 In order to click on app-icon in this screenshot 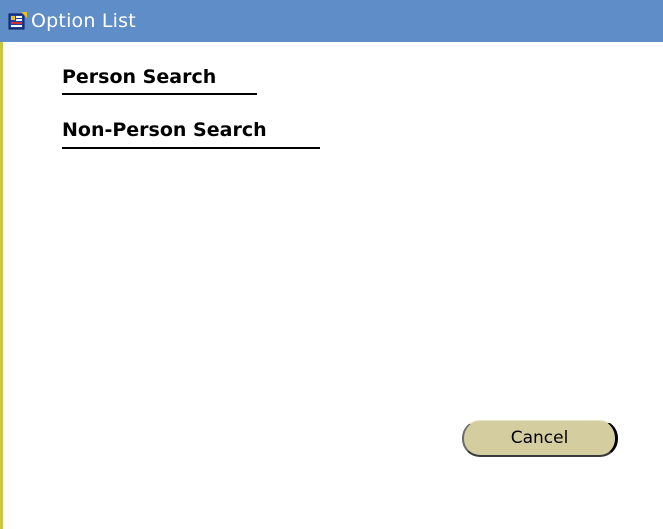, I will do `click(18, 21)`.